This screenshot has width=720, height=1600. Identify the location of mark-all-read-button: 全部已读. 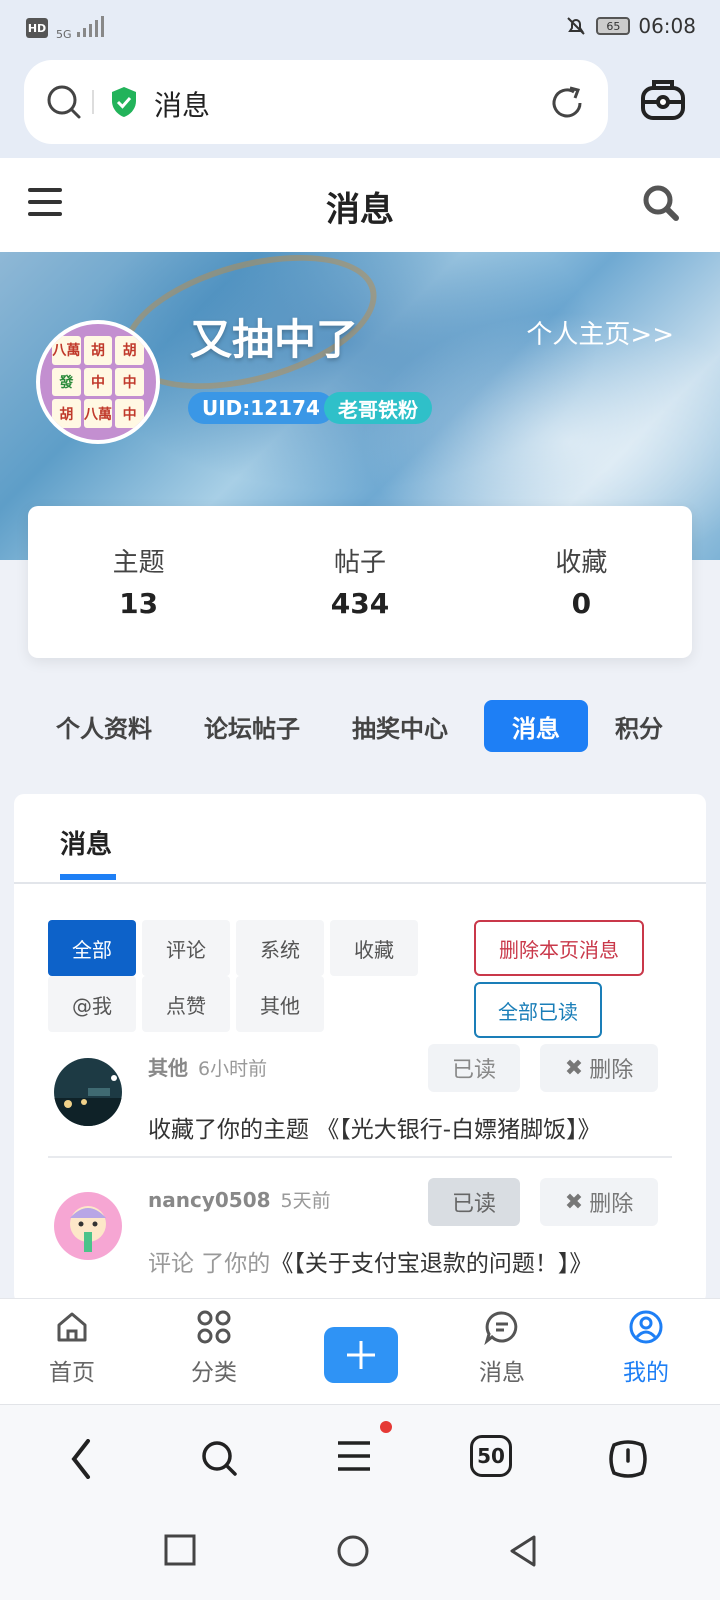
(538, 1010).